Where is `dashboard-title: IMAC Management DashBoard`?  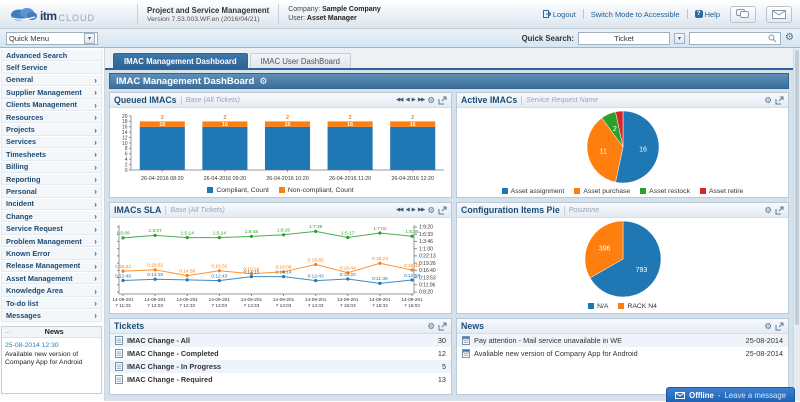
dashboard-title: IMAC Management DashBoard is located at coordinates (185, 81).